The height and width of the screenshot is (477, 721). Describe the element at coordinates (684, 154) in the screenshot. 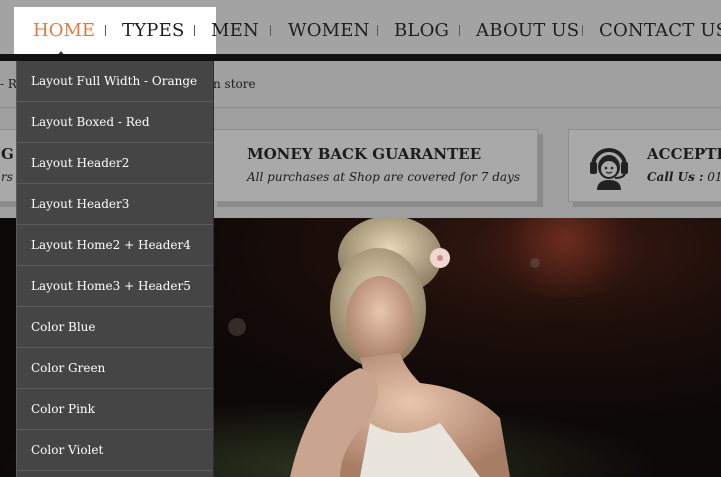

I see `feature-title: ACCEPTI` at that location.